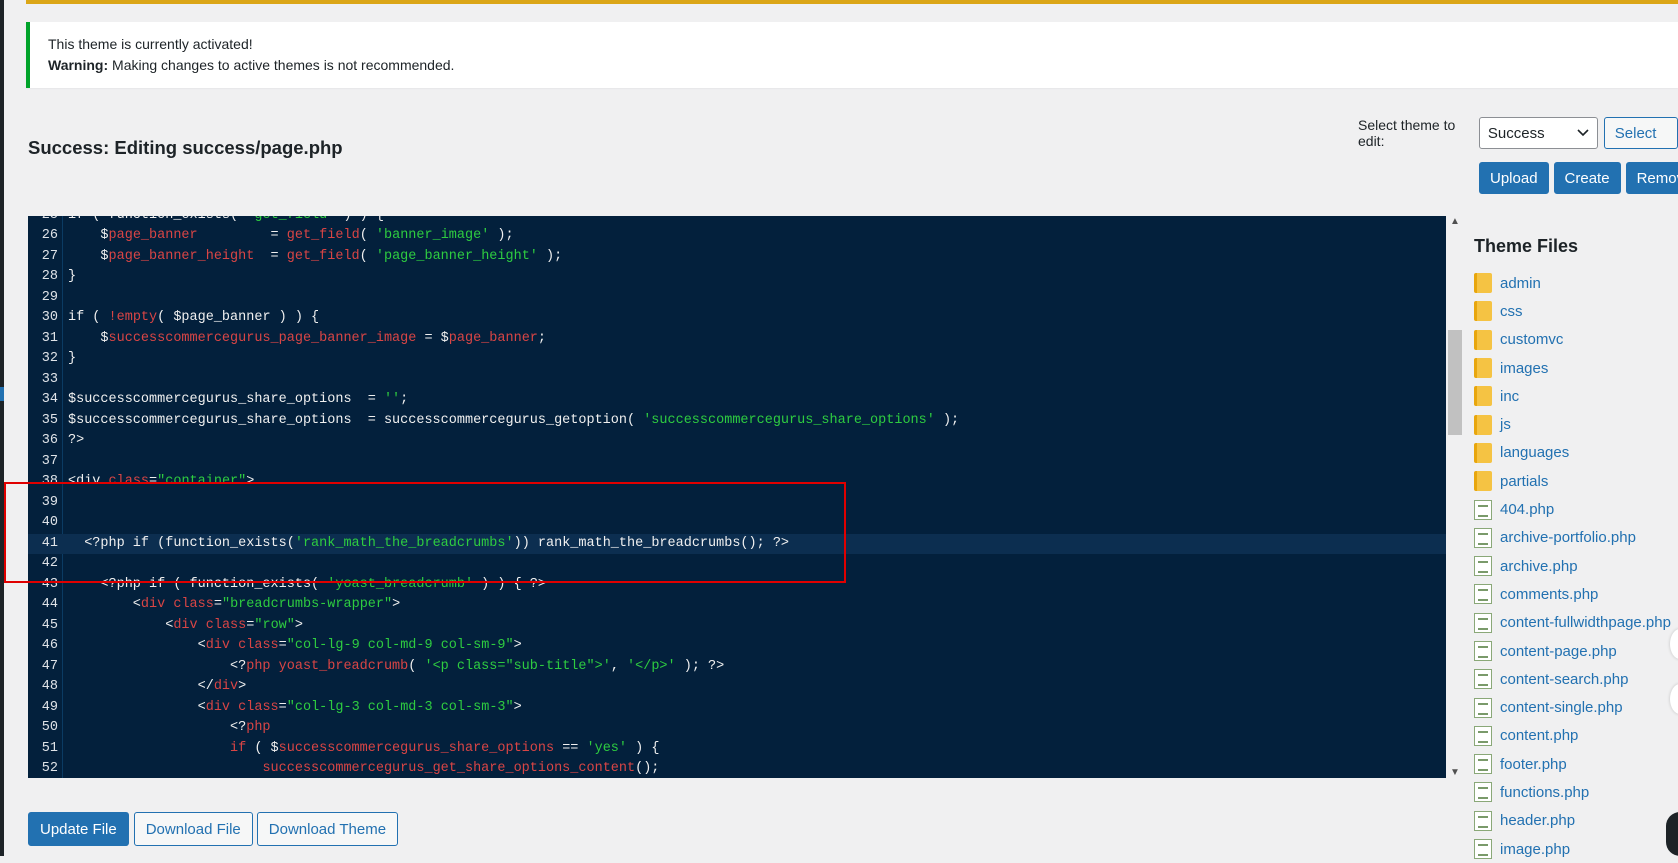  Describe the element at coordinates (1576, 340) in the screenshot. I see `folder-item: customvc` at that location.